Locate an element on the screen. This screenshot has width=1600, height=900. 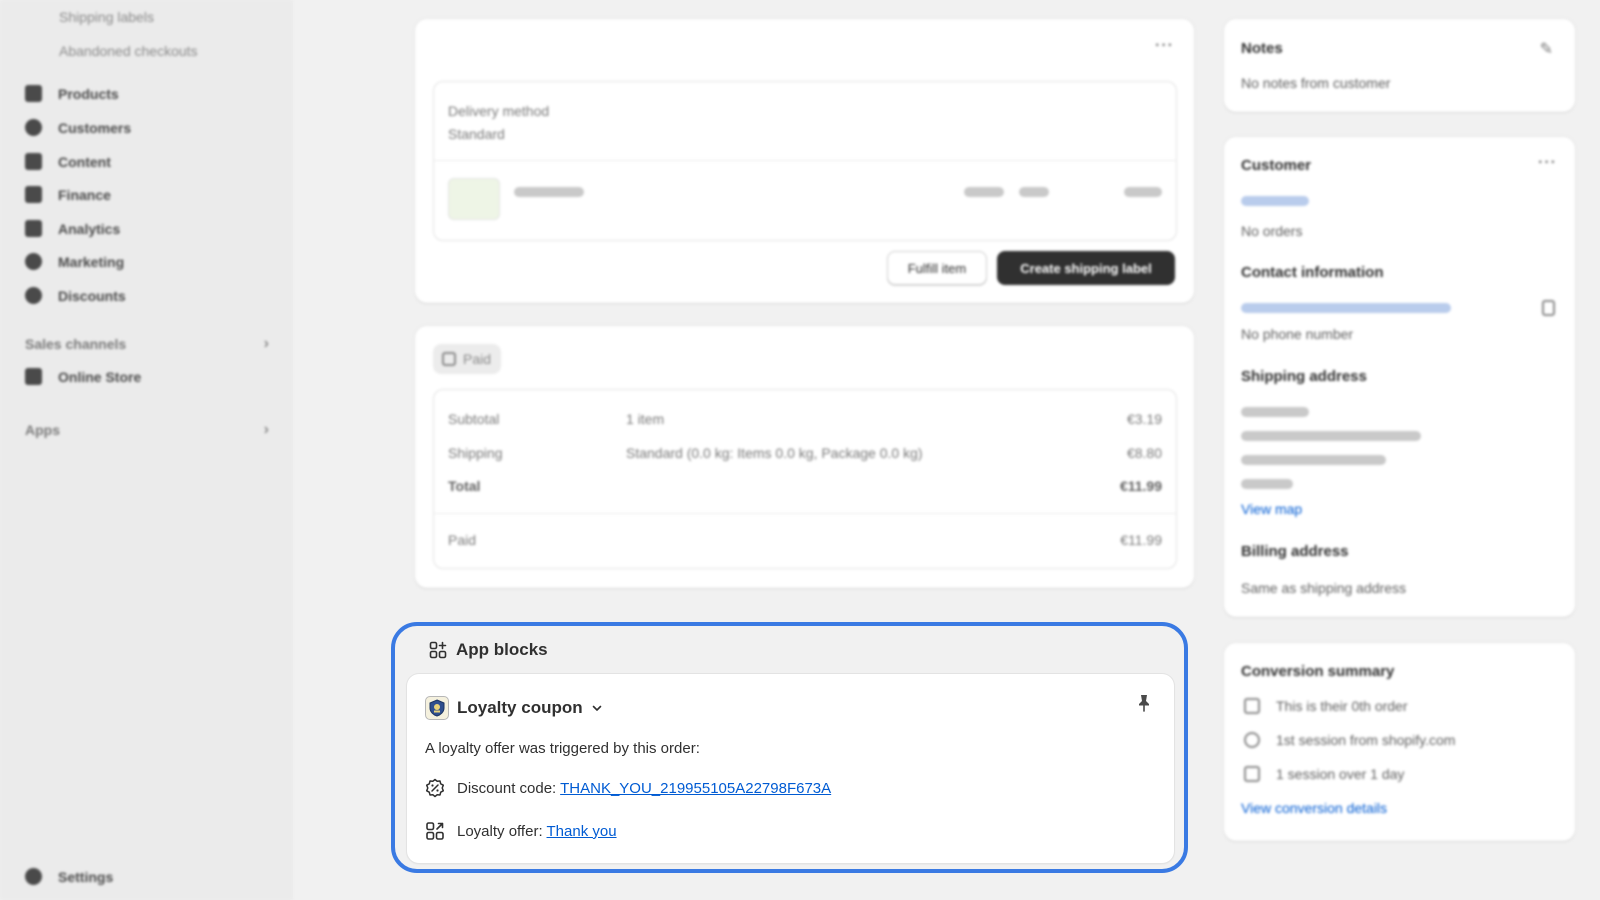
copy-icon is located at coordinates (1548, 308).